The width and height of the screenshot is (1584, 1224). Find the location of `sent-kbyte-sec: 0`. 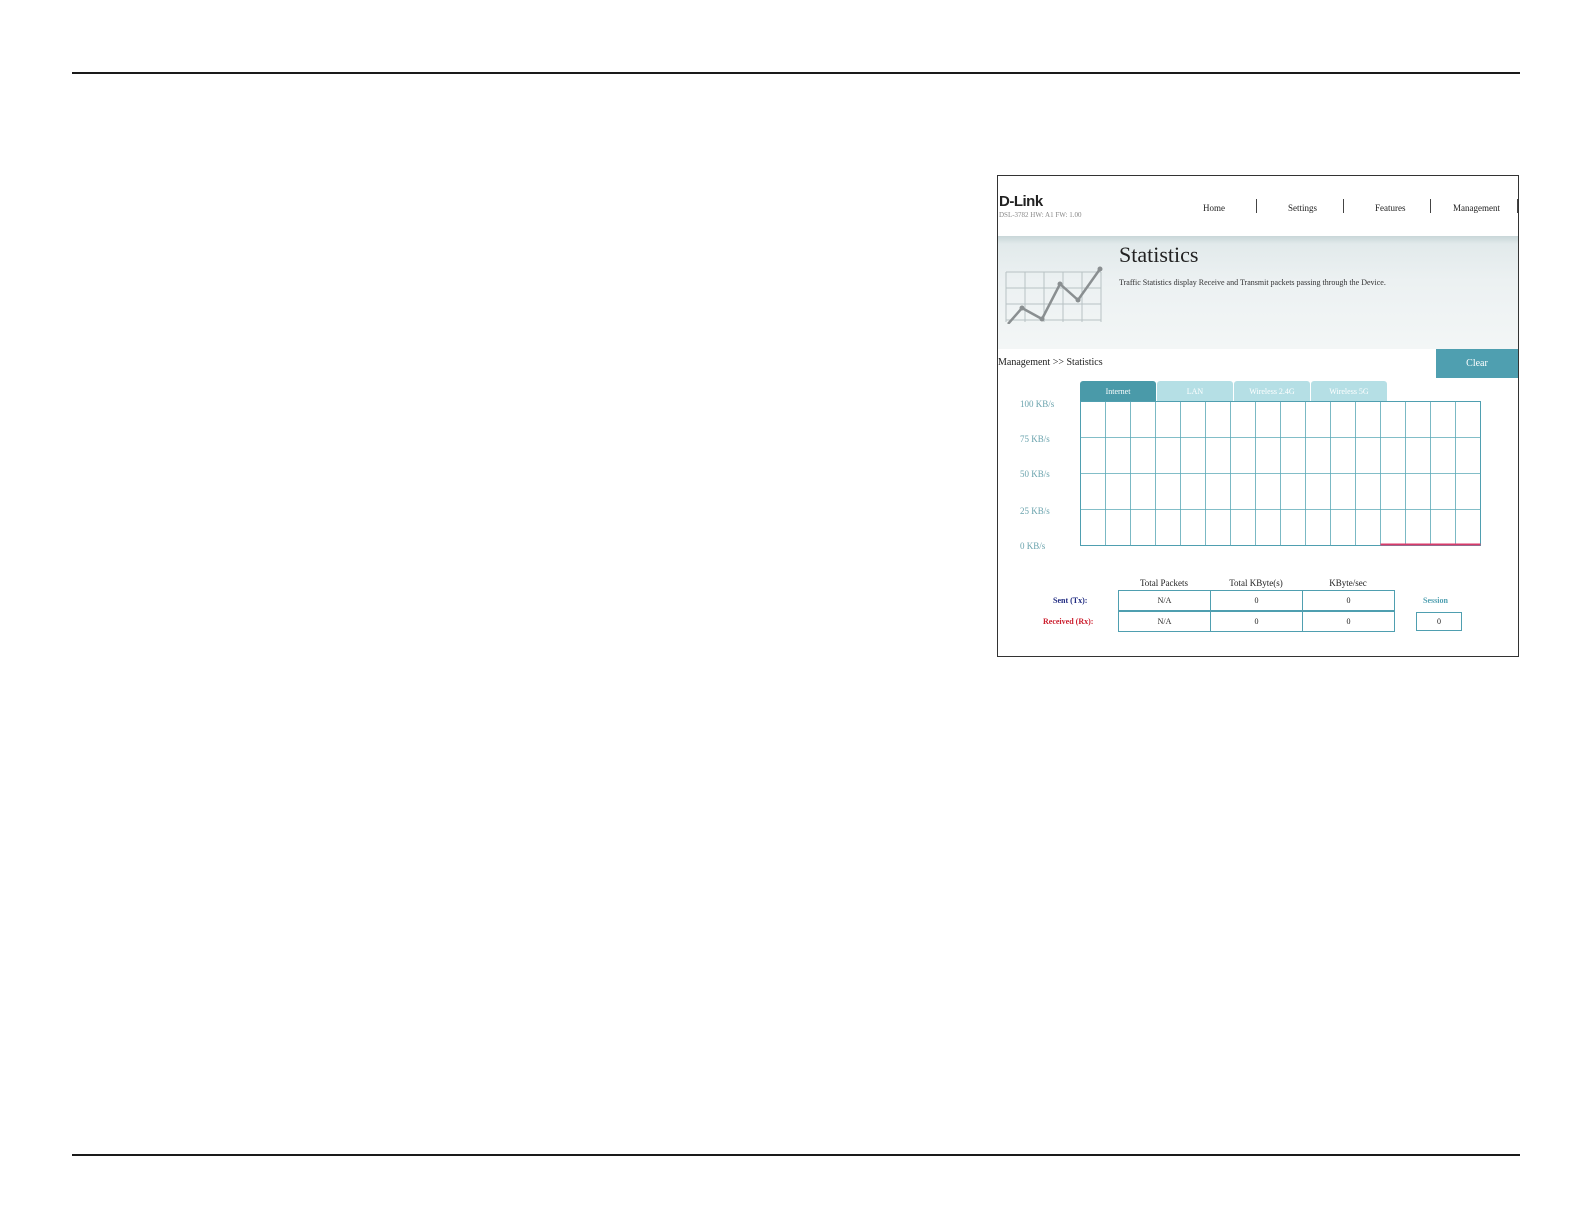

sent-kbyte-sec: 0 is located at coordinates (1348, 600).